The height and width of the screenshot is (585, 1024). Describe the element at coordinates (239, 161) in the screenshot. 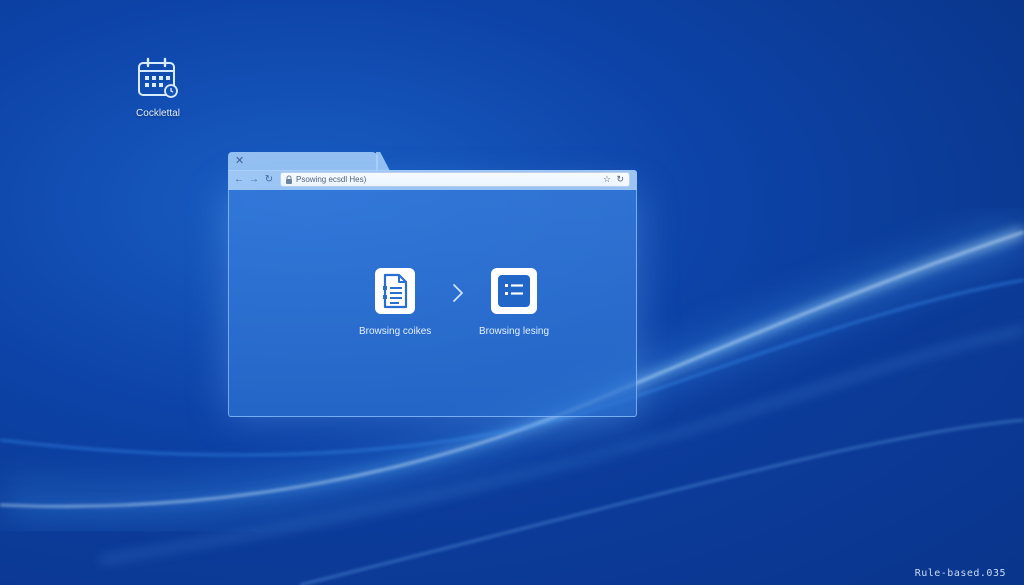

I see `close-icon: ✕` at that location.